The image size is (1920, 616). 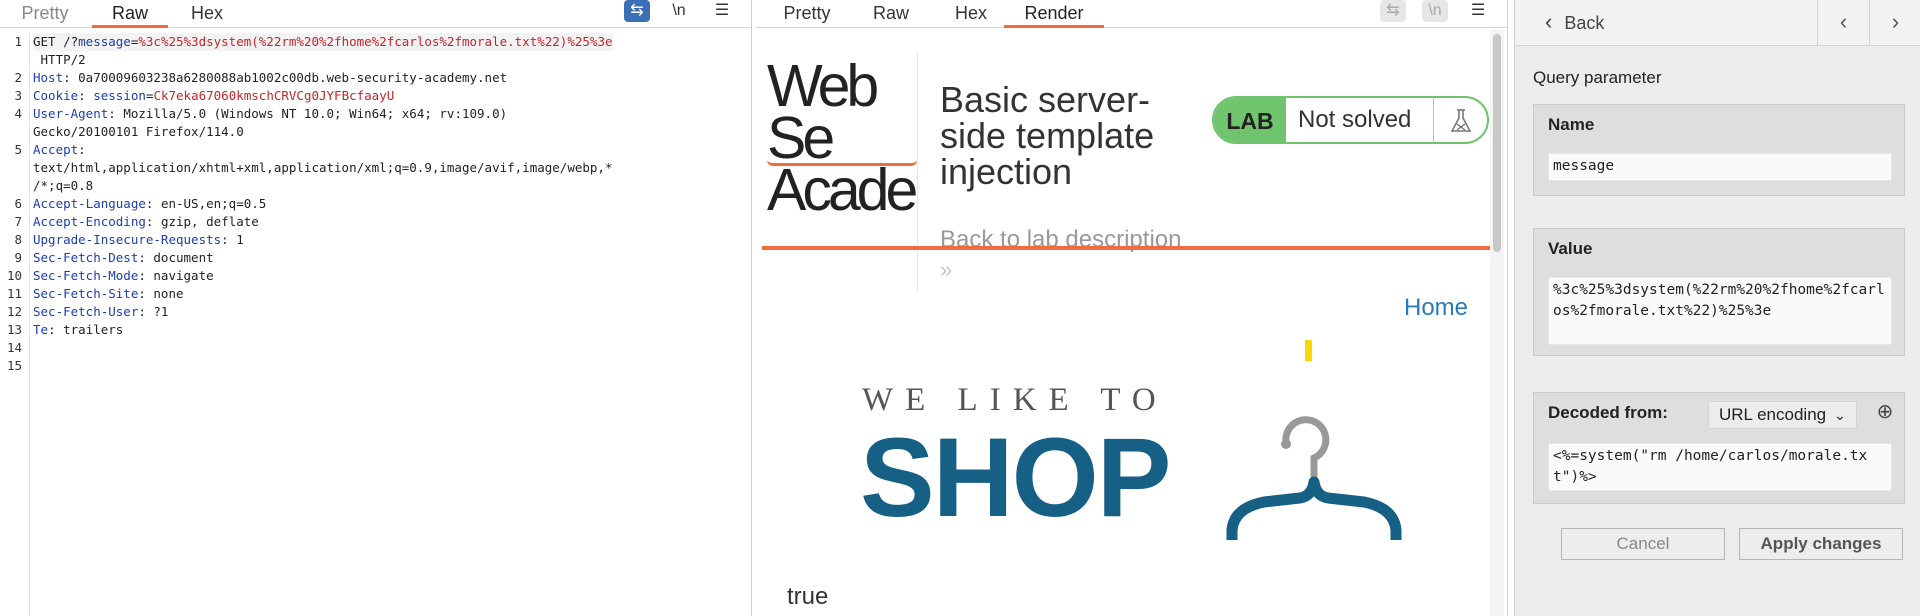 I want to click on header-sec-fetch-site: Sec-Fetch-Site: none, so click(x=108, y=294).